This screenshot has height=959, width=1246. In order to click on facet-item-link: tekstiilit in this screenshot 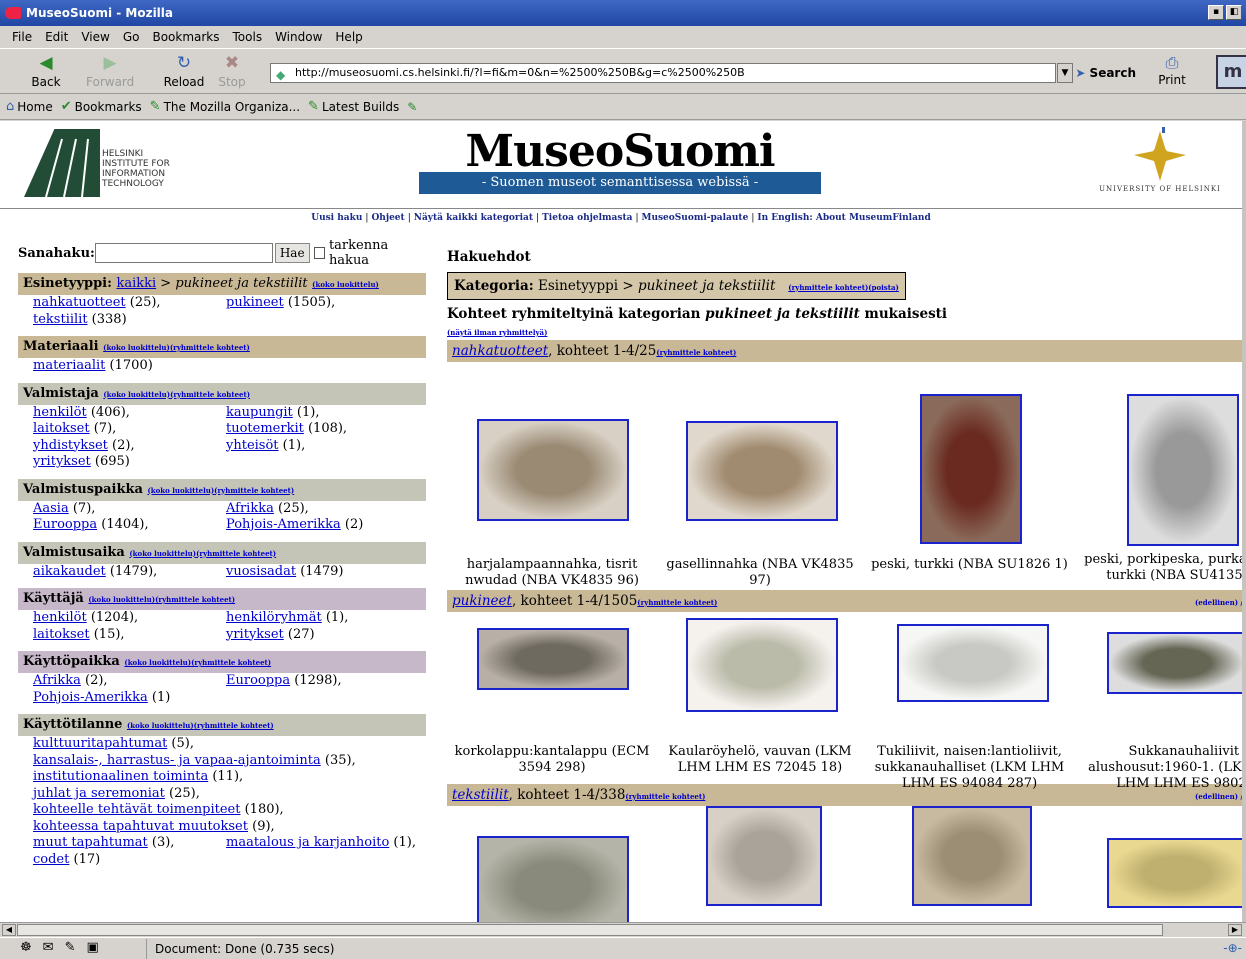, I will do `click(60, 319)`.